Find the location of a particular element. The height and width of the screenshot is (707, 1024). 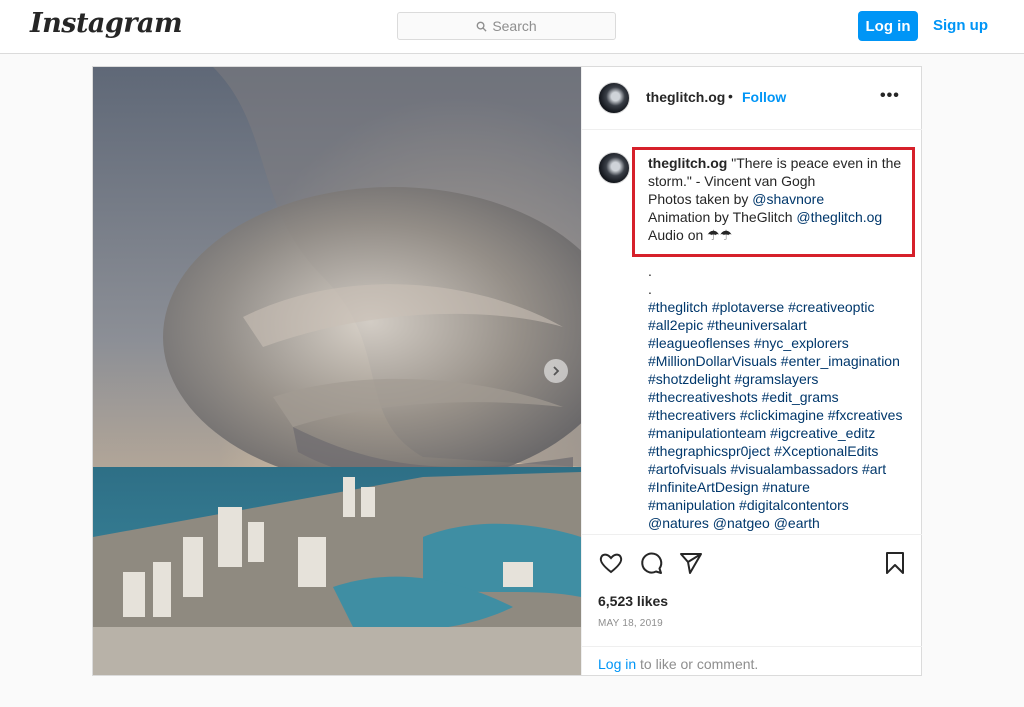

hashtag-line: #theglitch #plotaverse #creativeoptic is located at coordinates (779, 307).